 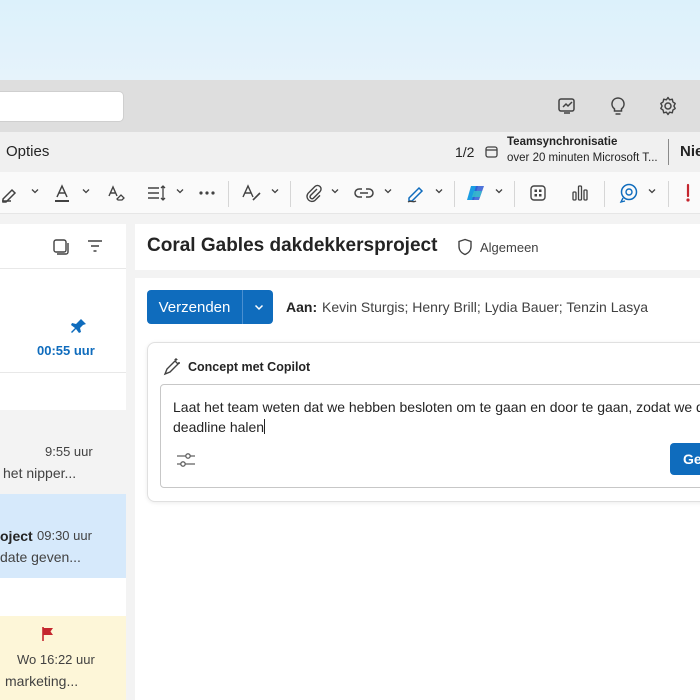 What do you see at coordinates (48, 634) in the screenshot?
I see `flag-icon` at bounding box center [48, 634].